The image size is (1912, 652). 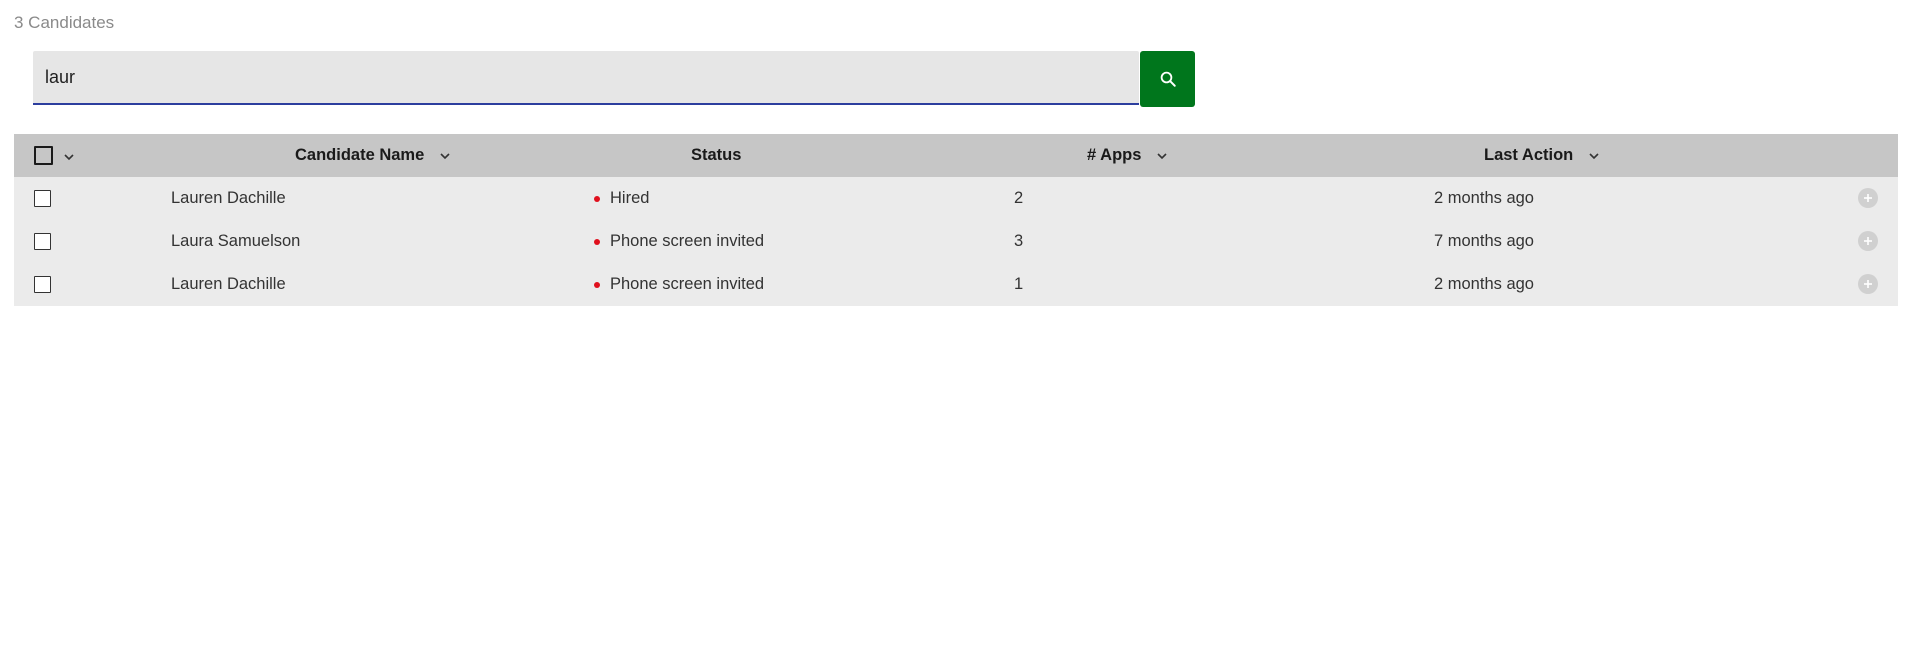 What do you see at coordinates (1019, 241) in the screenshot?
I see `apps-count: 3` at bounding box center [1019, 241].